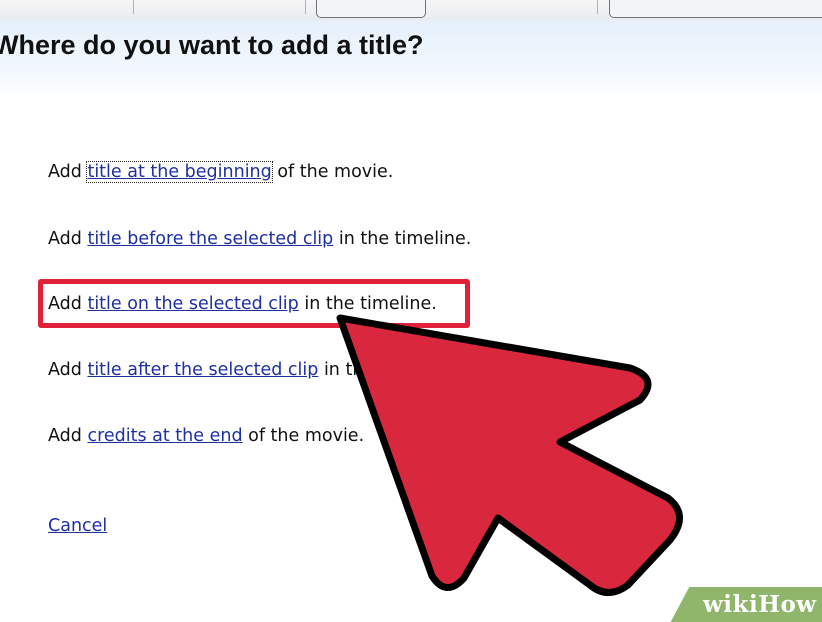 This screenshot has width=822, height=622. Describe the element at coordinates (787, 604) in the screenshot. I see `wikihow-logo-part2: How` at that location.